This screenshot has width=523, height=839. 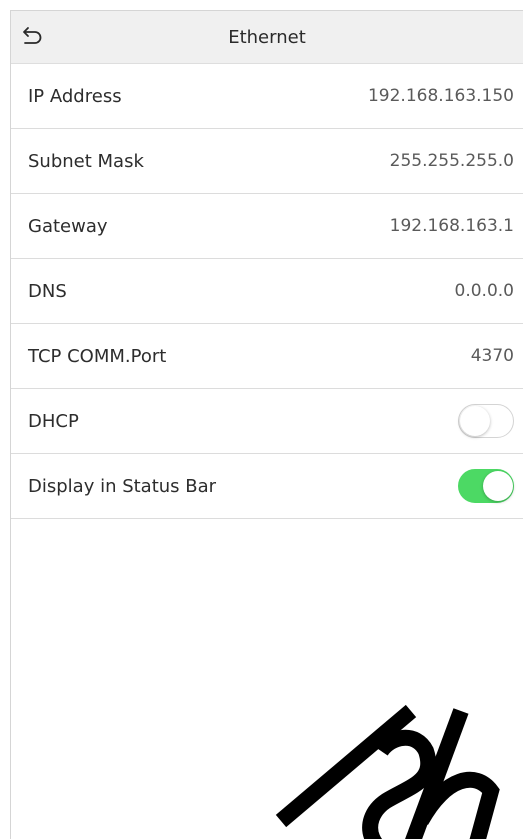 What do you see at coordinates (484, 291) in the screenshot?
I see `row-value: 0.0.0.0` at bounding box center [484, 291].